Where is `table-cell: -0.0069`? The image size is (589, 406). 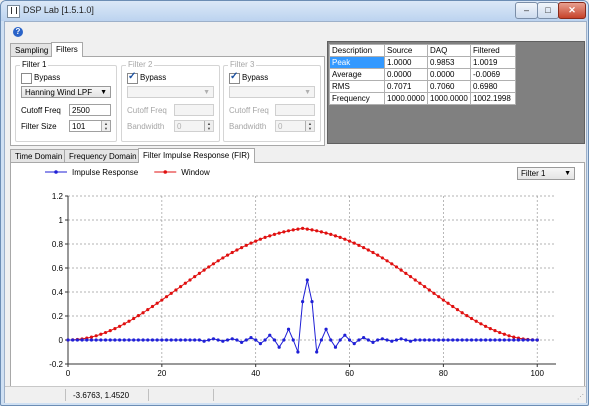 table-cell: -0.0069 is located at coordinates (493, 74).